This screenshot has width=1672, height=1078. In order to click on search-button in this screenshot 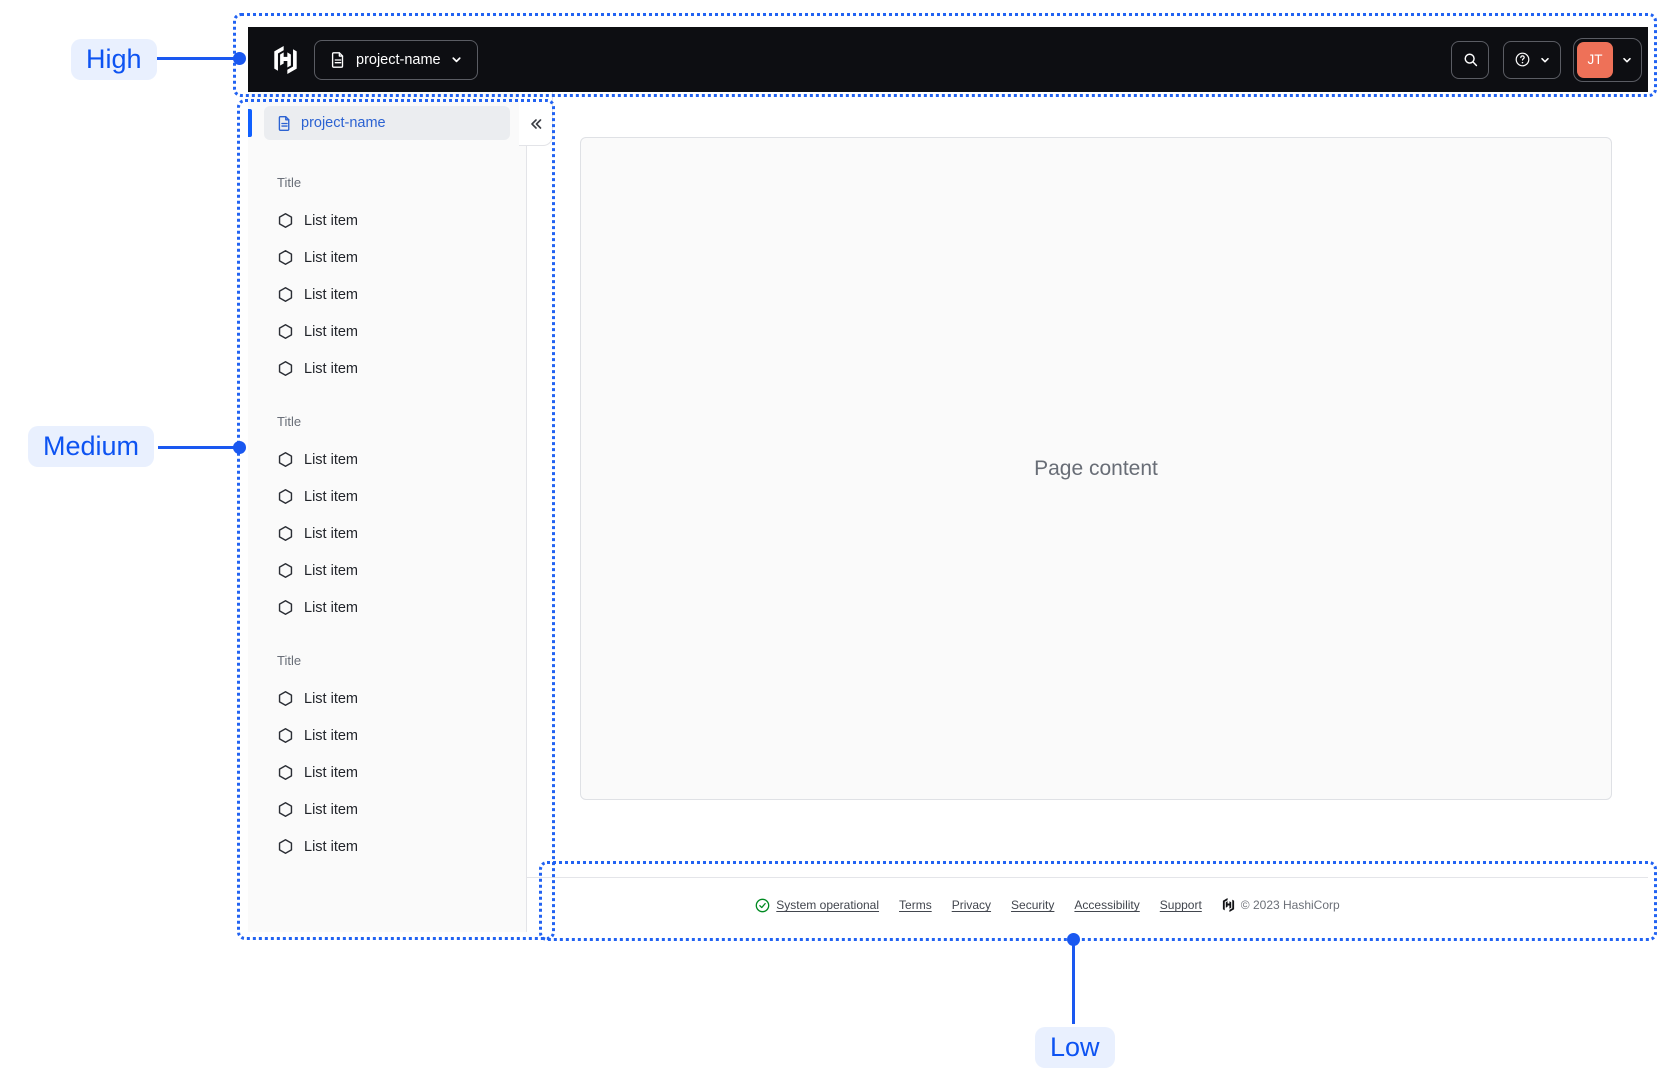, I will do `click(1470, 59)`.